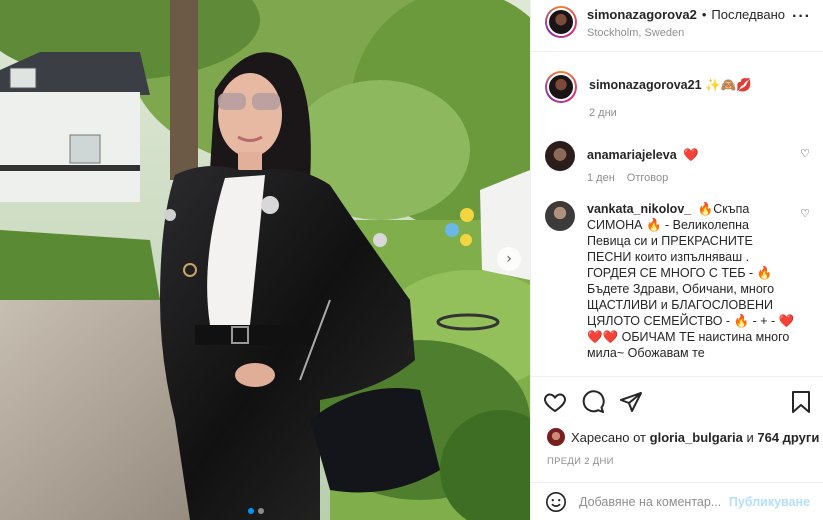  What do you see at coordinates (647, 178) in the screenshot?
I see `reply-button: Отговор` at bounding box center [647, 178].